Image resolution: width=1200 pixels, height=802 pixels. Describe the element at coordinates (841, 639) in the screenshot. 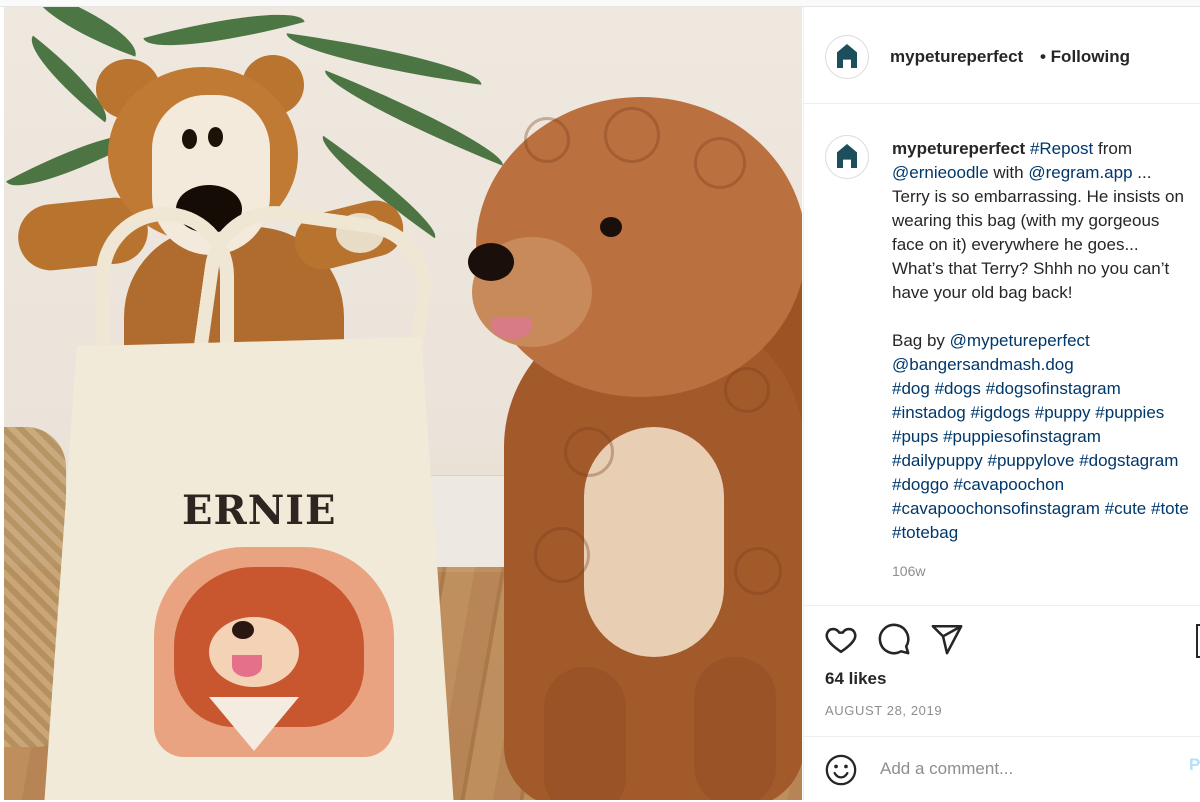

I see `heart-icon` at that location.